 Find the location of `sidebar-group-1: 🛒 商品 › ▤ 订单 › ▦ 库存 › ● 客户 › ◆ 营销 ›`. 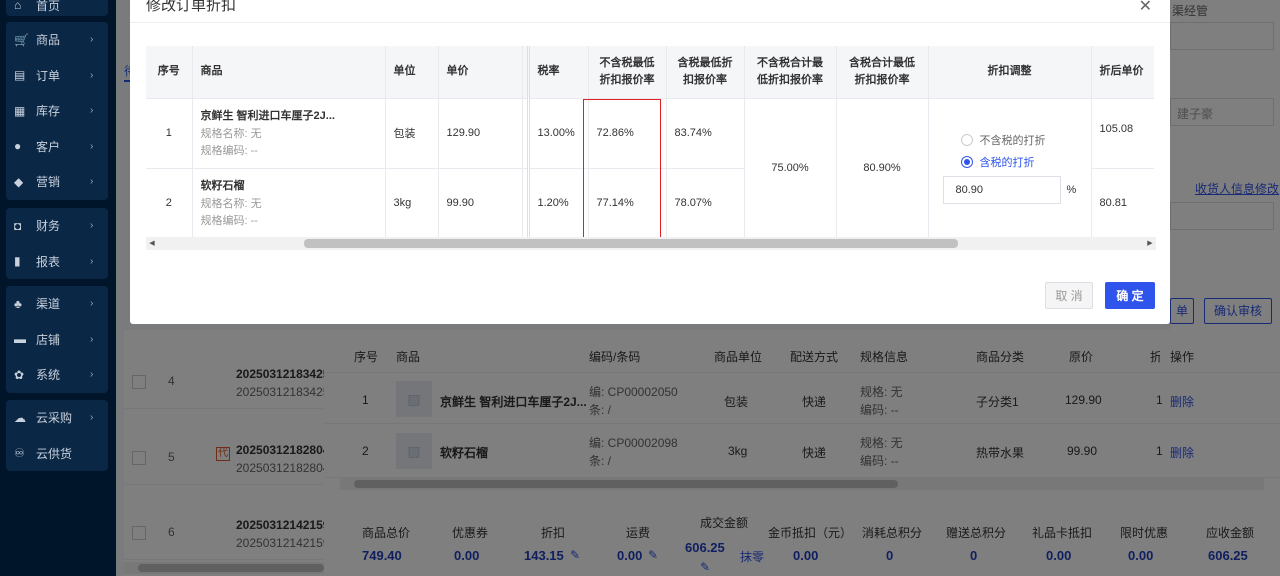

sidebar-group-1: 🛒 商品 › ▤ 订单 › ▦ 库存 › ● 客户 › ◆ 营销 › is located at coordinates (57, 111).